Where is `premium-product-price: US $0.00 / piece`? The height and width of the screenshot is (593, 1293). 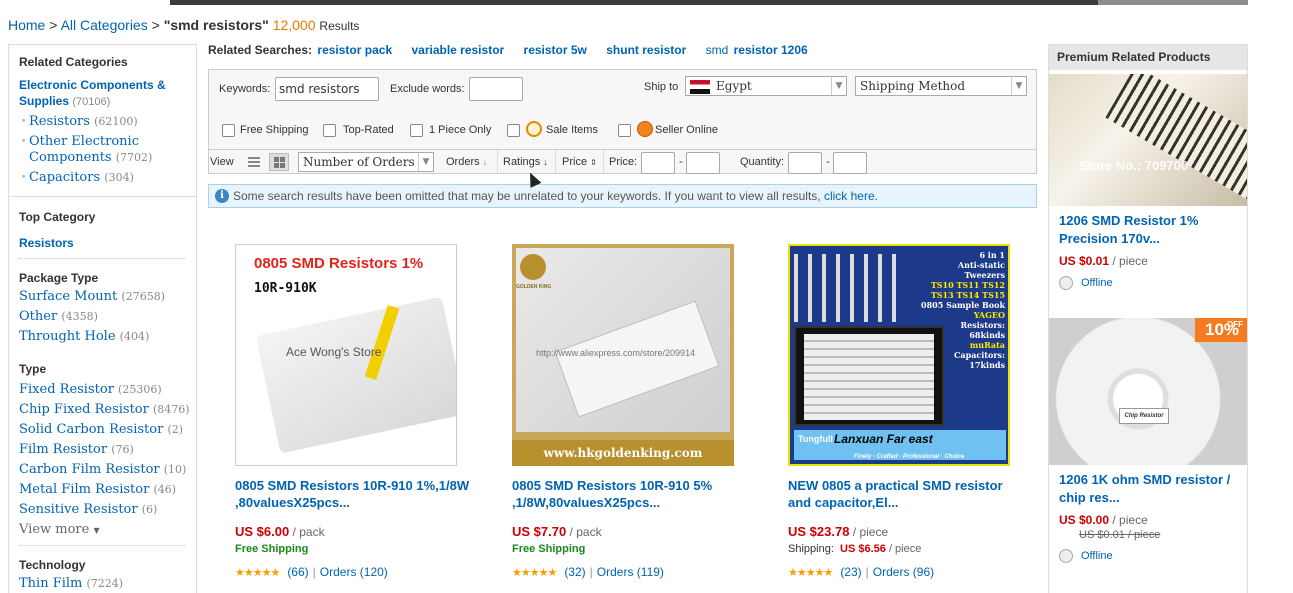
premium-product-price: US $0.00 / piece is located at coordinates (1103, 520).